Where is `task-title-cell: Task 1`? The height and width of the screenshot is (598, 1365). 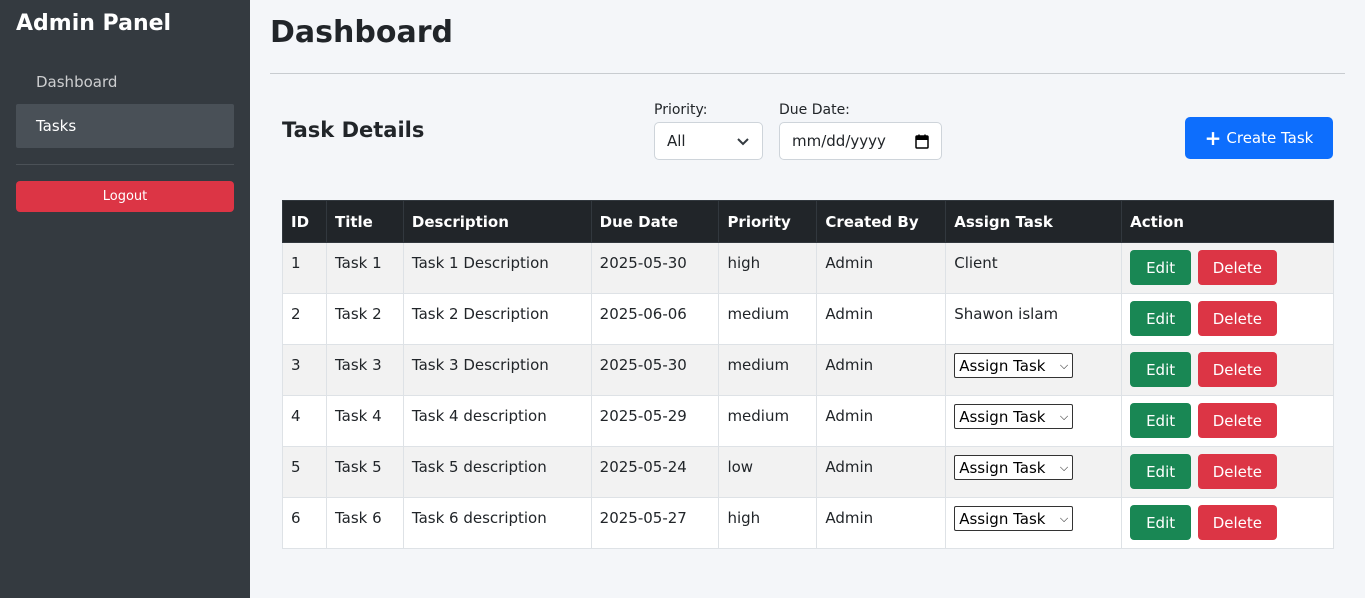
task-title-cell: Task 1 is located at coordinates (364, 268).